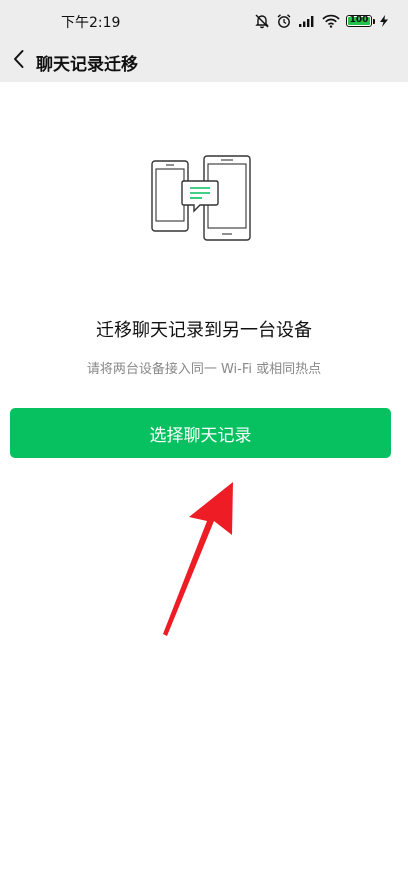 Image resolution: width=408 pixels, height=887 pixels. Describe the element at coordinates (384, 21) in the screenshot. I see `charging-icon` at that location.